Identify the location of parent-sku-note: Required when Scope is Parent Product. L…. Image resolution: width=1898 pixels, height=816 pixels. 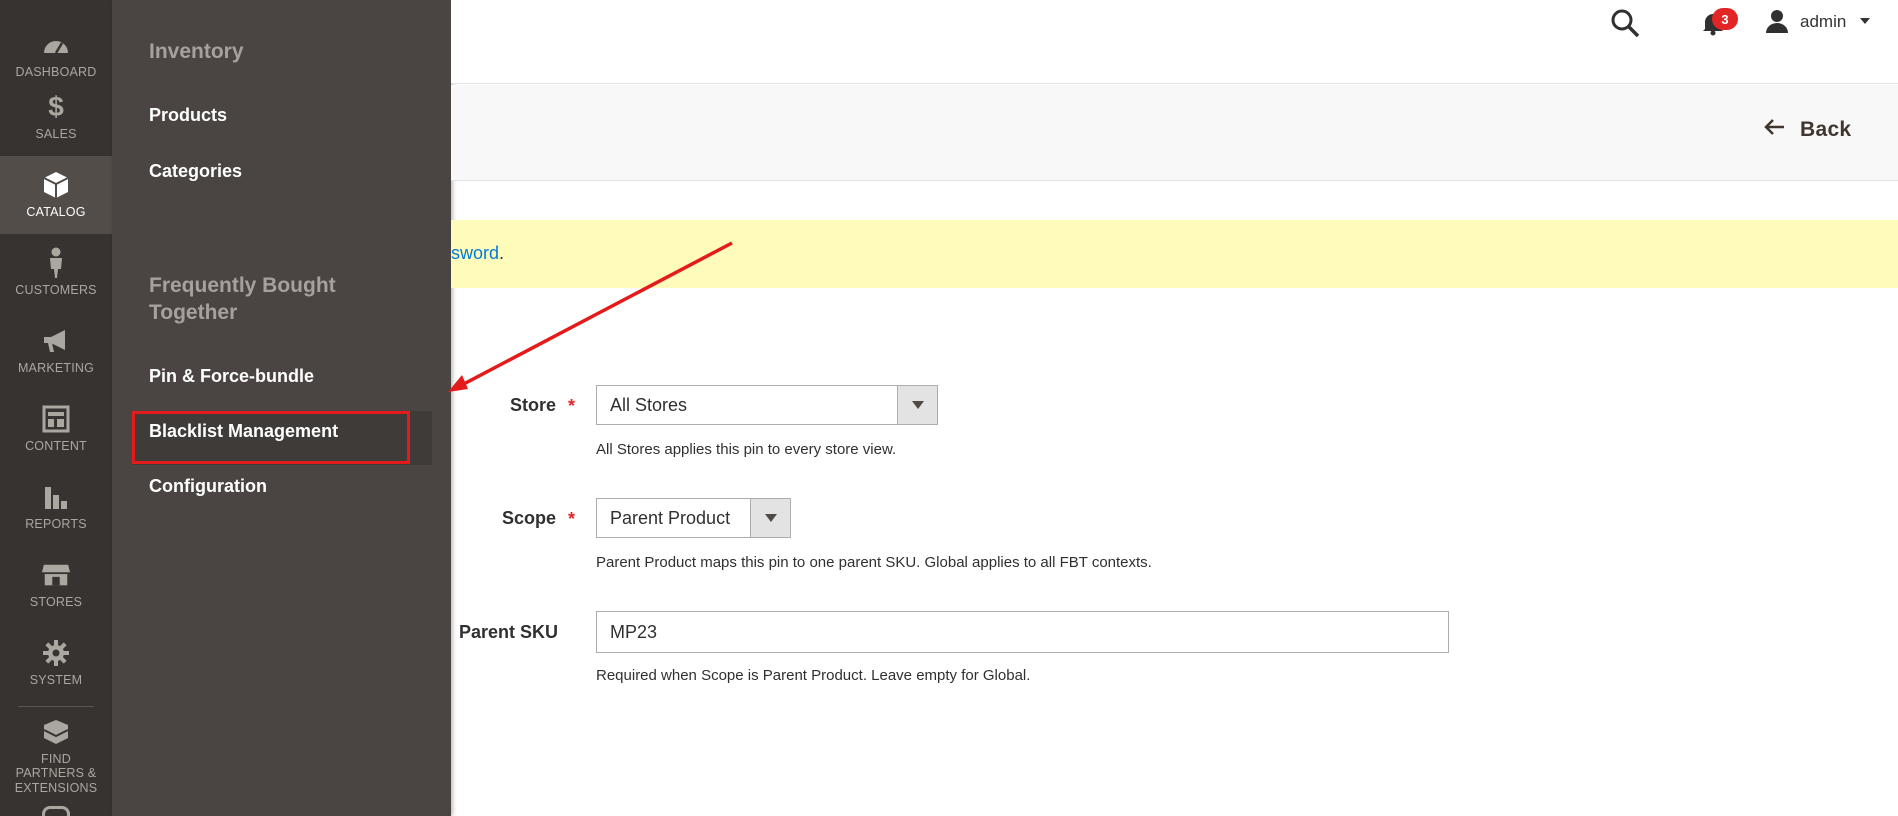
(813, 675).